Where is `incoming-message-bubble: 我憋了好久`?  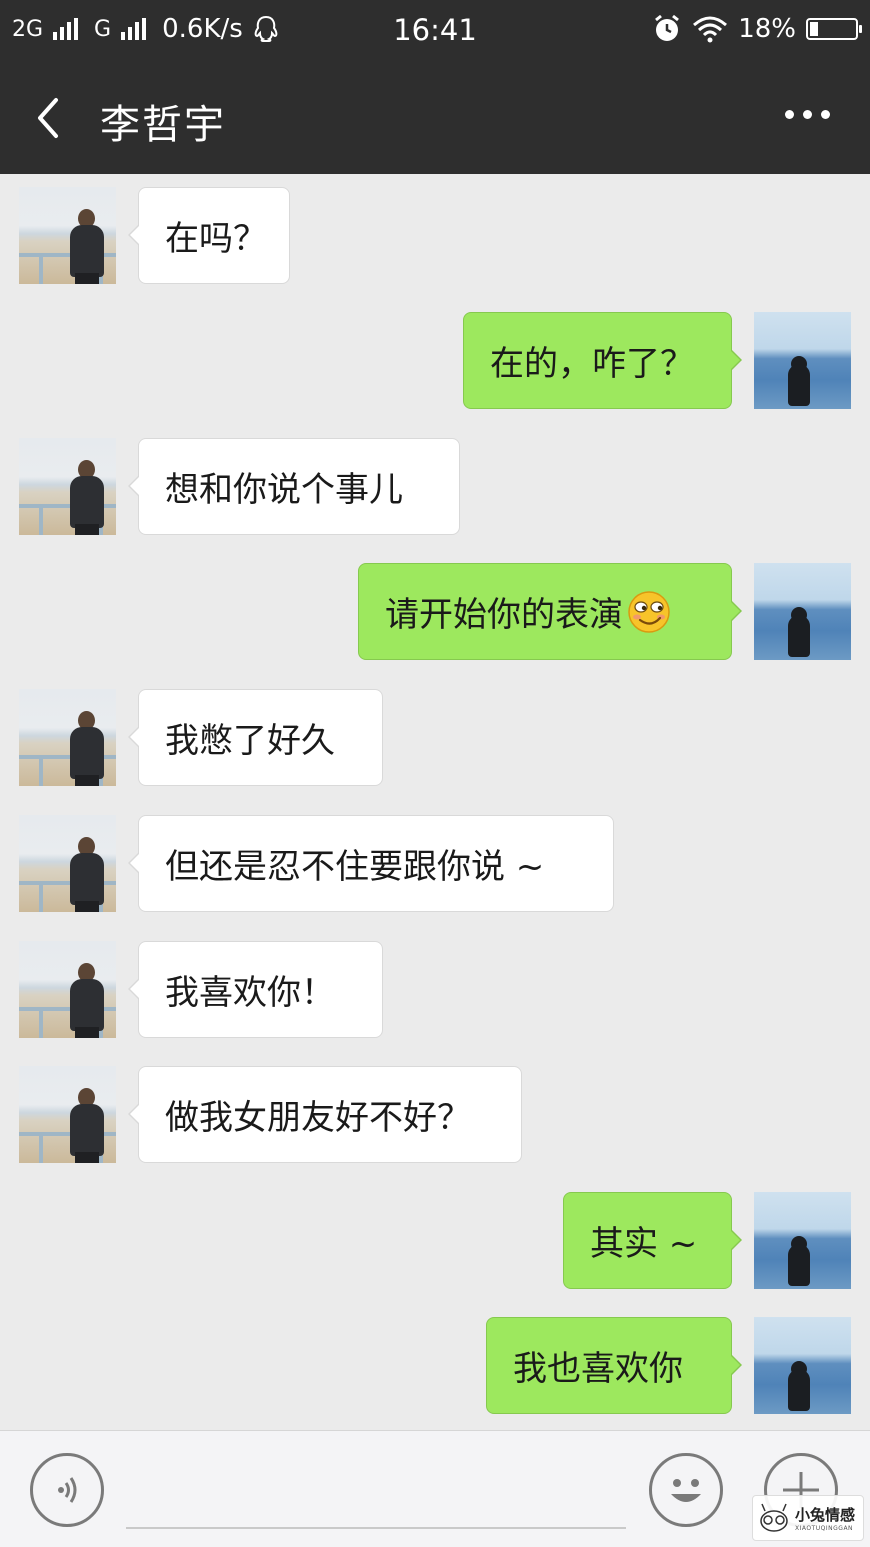
incoming-message-bubble: 我憋了好久 is located at coordinates (255, 737).